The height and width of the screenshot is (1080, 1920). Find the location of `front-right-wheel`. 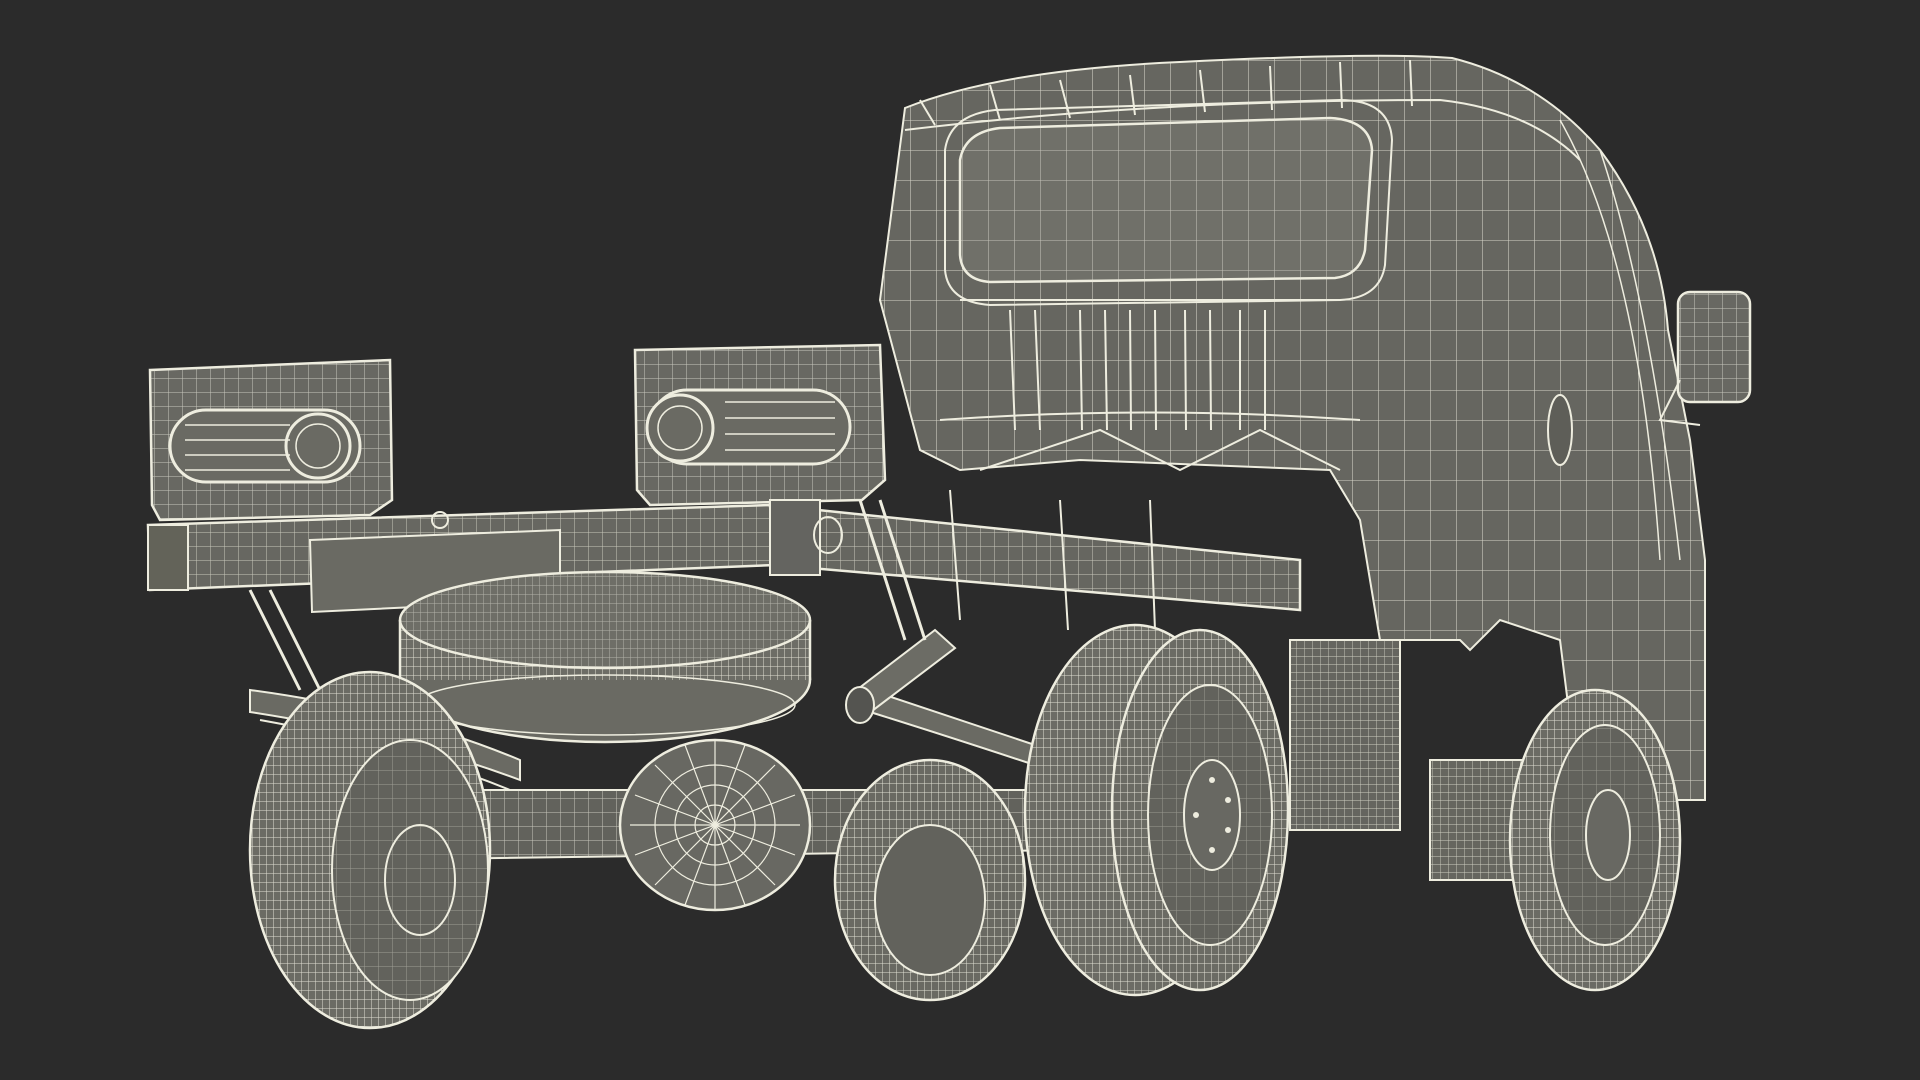

front-right-wheel is located at coordinates (1595, 840).